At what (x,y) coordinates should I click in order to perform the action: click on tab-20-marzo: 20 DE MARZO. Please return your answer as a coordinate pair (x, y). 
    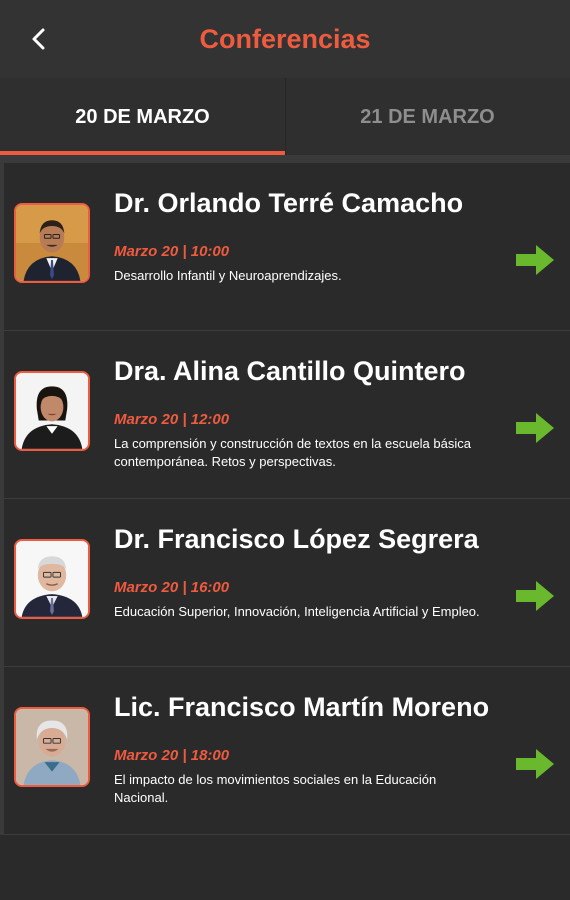
    Looking at the image, I should click on (142, 117).